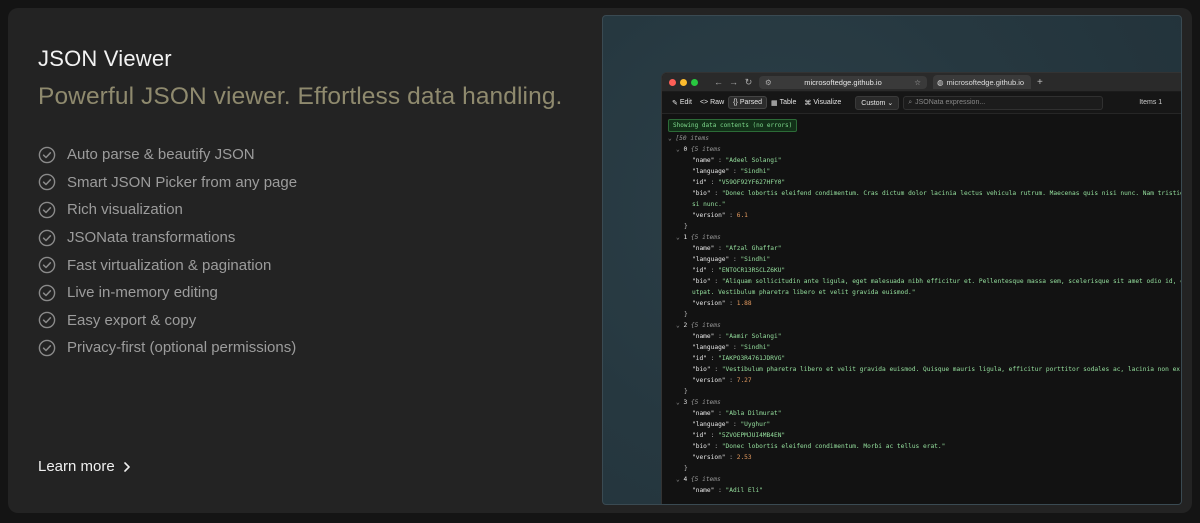 This screenshot has width=1200, height=523. Describe the element at coordinates (753, 248) in the screenshot. I see `value-name: "Afzal Ghaffar"` at that location.